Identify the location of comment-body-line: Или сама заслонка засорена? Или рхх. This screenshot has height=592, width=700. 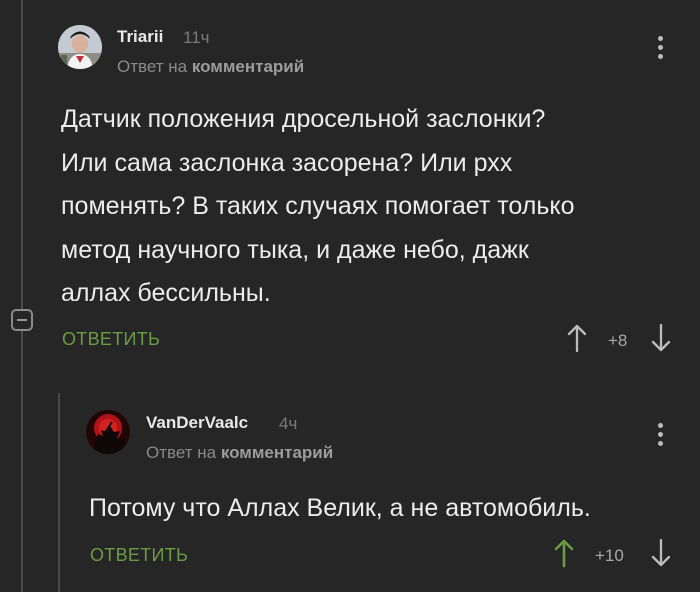
(287, 162).